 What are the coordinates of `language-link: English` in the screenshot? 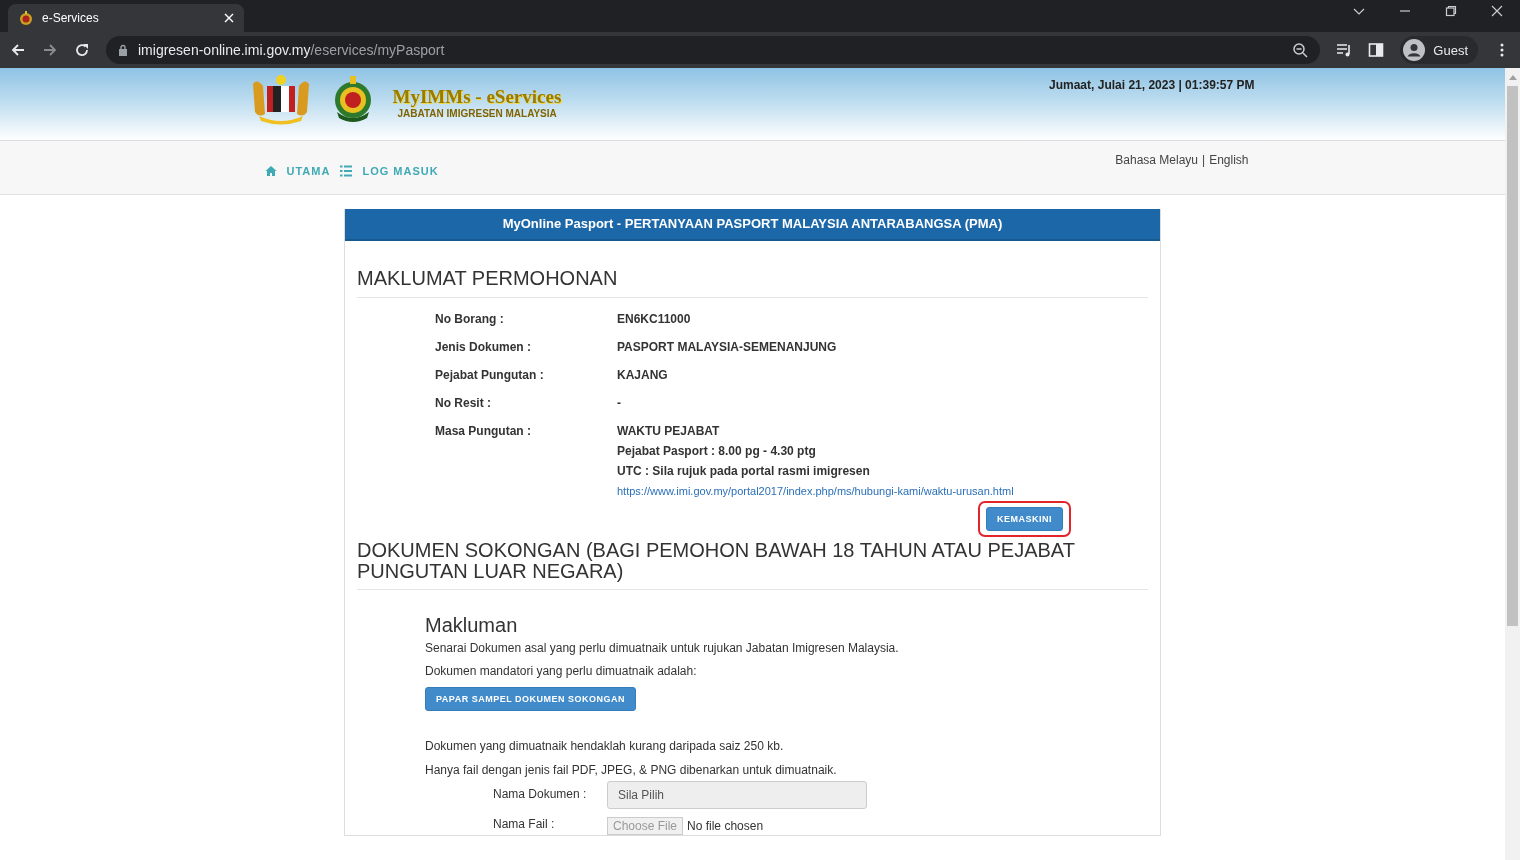 It's located at (1229, 160).